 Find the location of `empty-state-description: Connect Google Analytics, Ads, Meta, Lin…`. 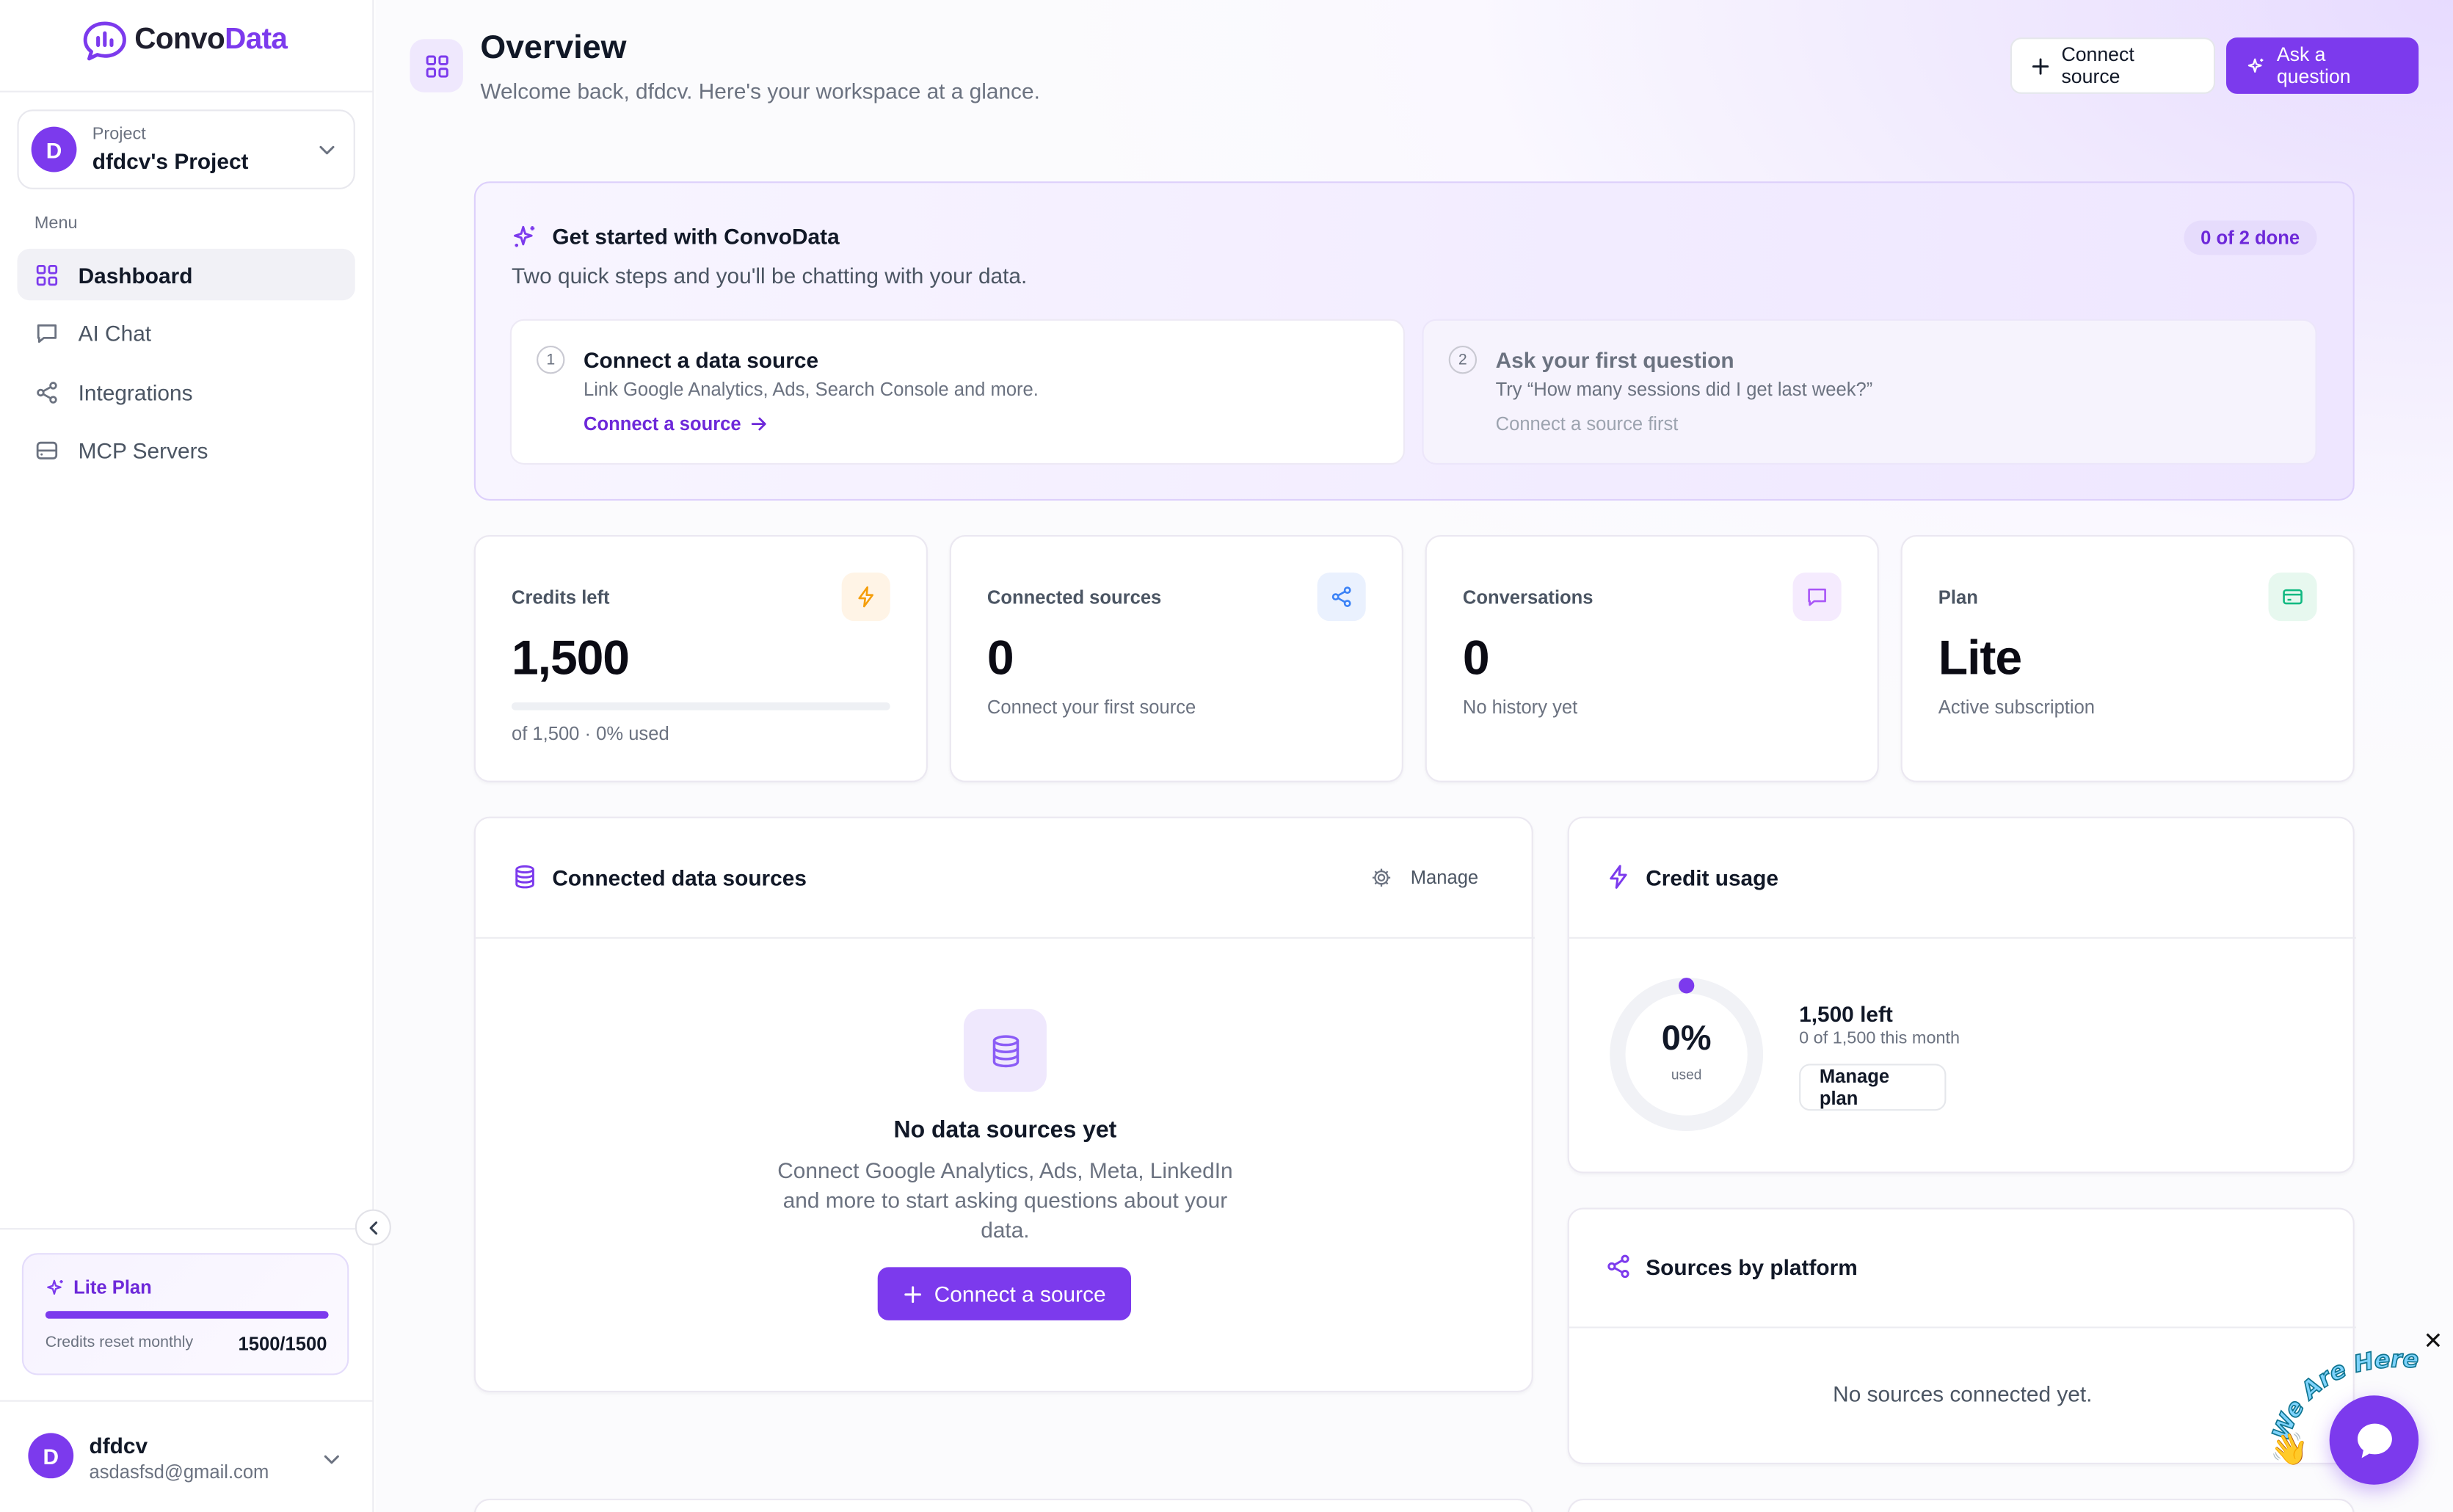

empty-state-description: Connect Google Analytics, Ads, Meta, Lin… is located at coordinates (1005, 1200).